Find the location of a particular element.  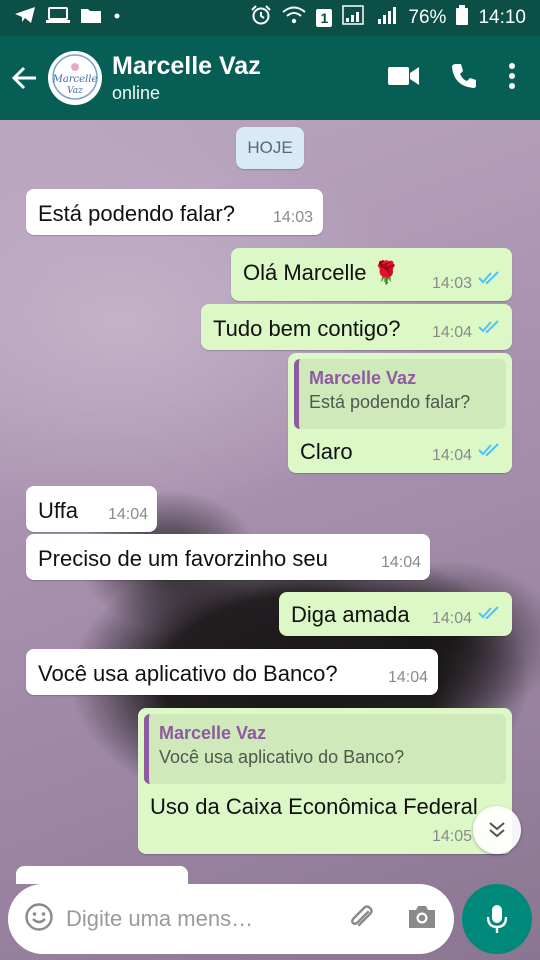

message-outgoing: Diga amada 14:04 is located at coordinates (395, 614).